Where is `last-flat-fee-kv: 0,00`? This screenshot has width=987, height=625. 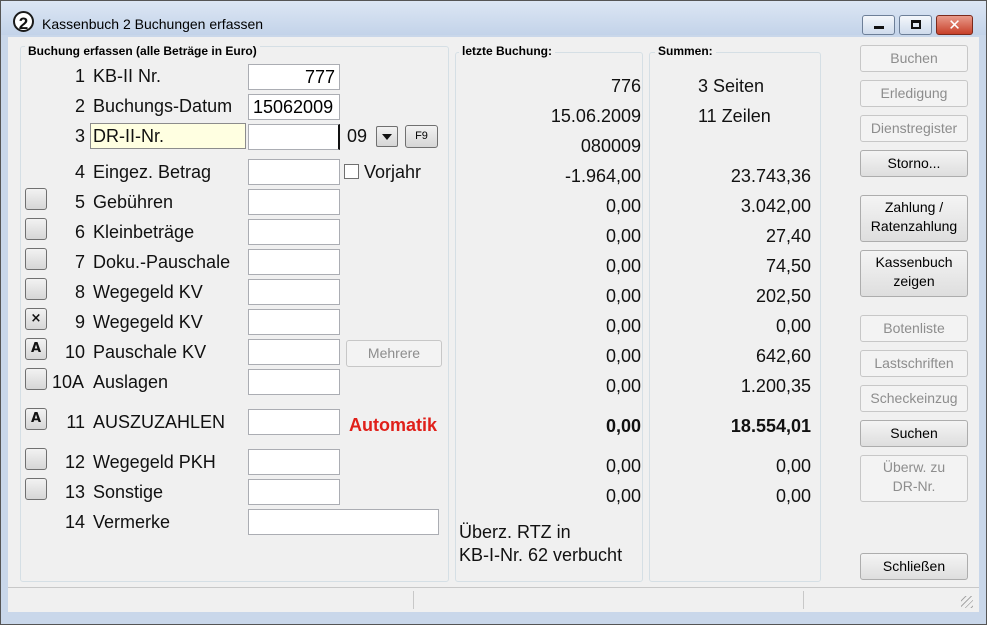 last-flat-fee-kv: 0,00 is located at coordinates (623, 356).